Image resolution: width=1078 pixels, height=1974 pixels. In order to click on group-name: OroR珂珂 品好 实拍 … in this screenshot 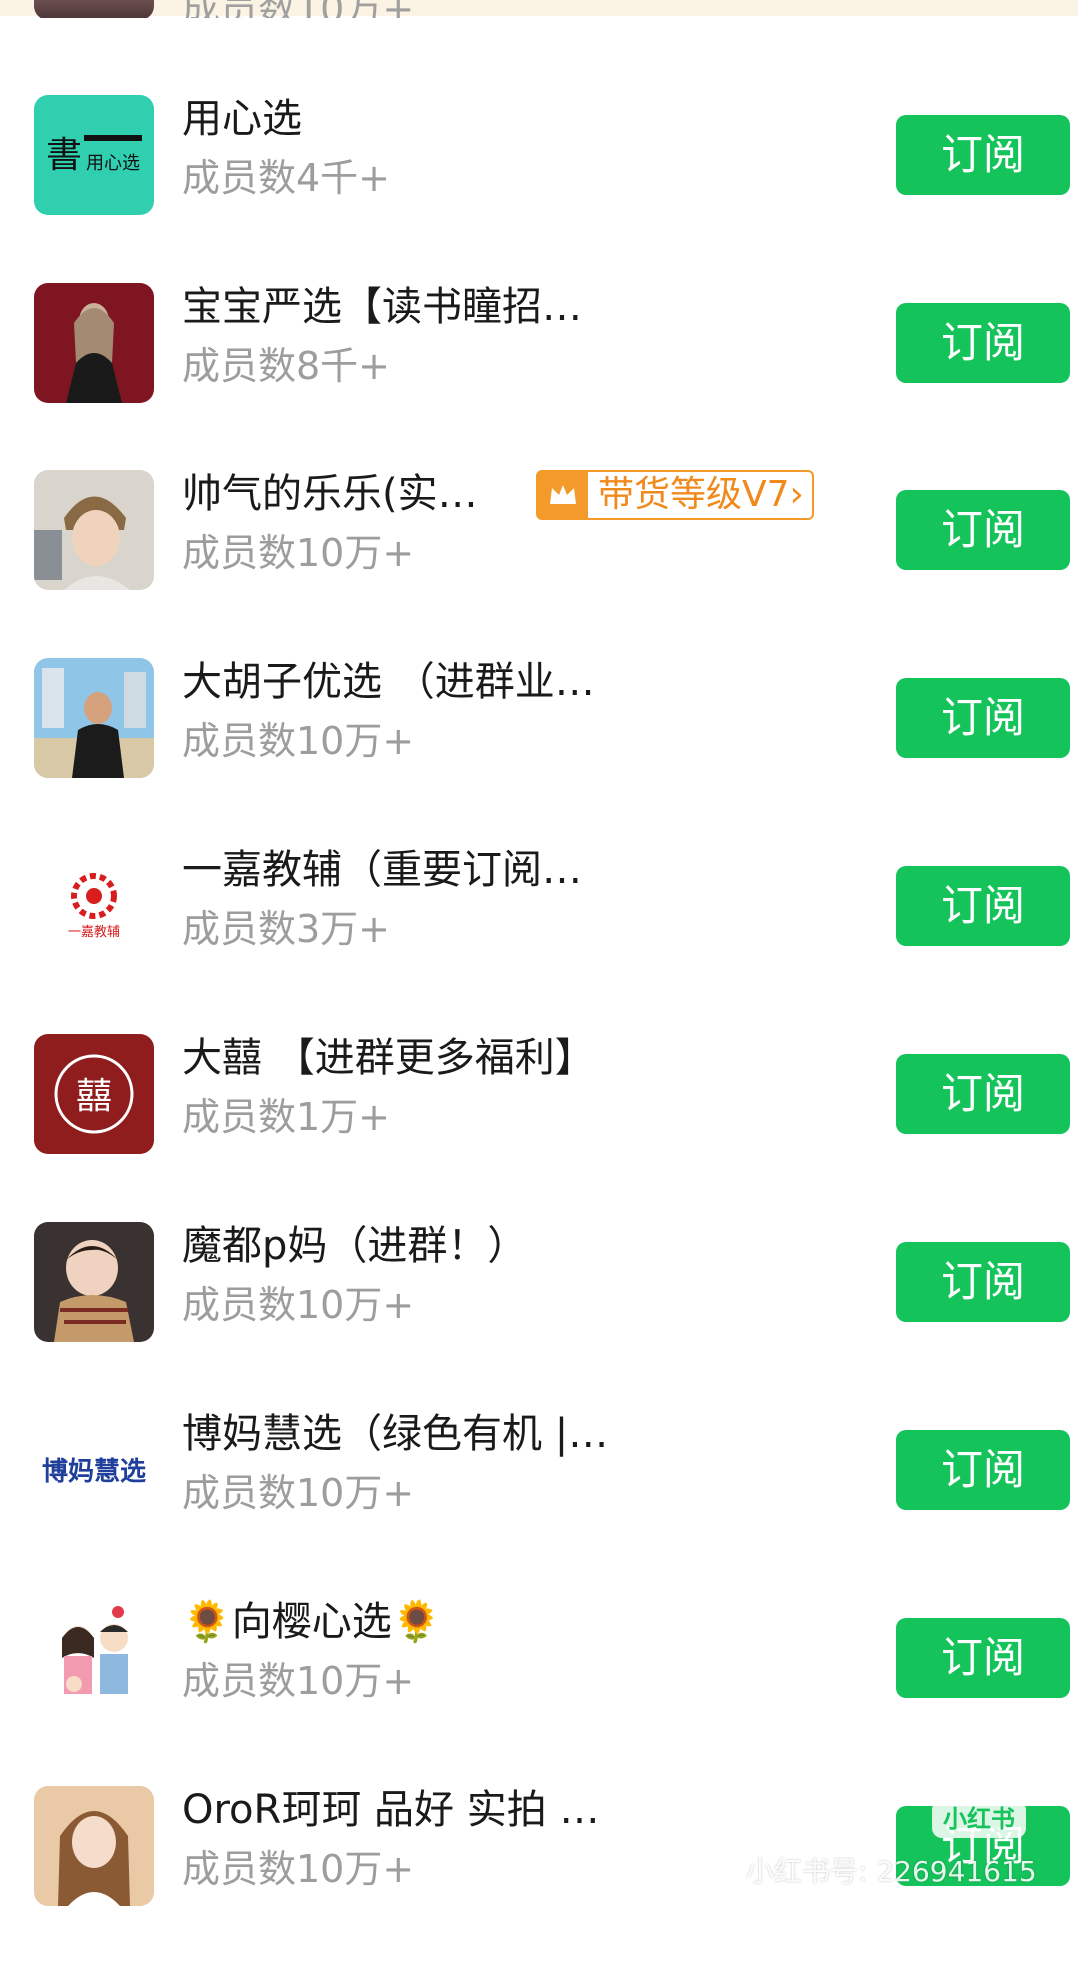, I will do `click(391, 1810)`.